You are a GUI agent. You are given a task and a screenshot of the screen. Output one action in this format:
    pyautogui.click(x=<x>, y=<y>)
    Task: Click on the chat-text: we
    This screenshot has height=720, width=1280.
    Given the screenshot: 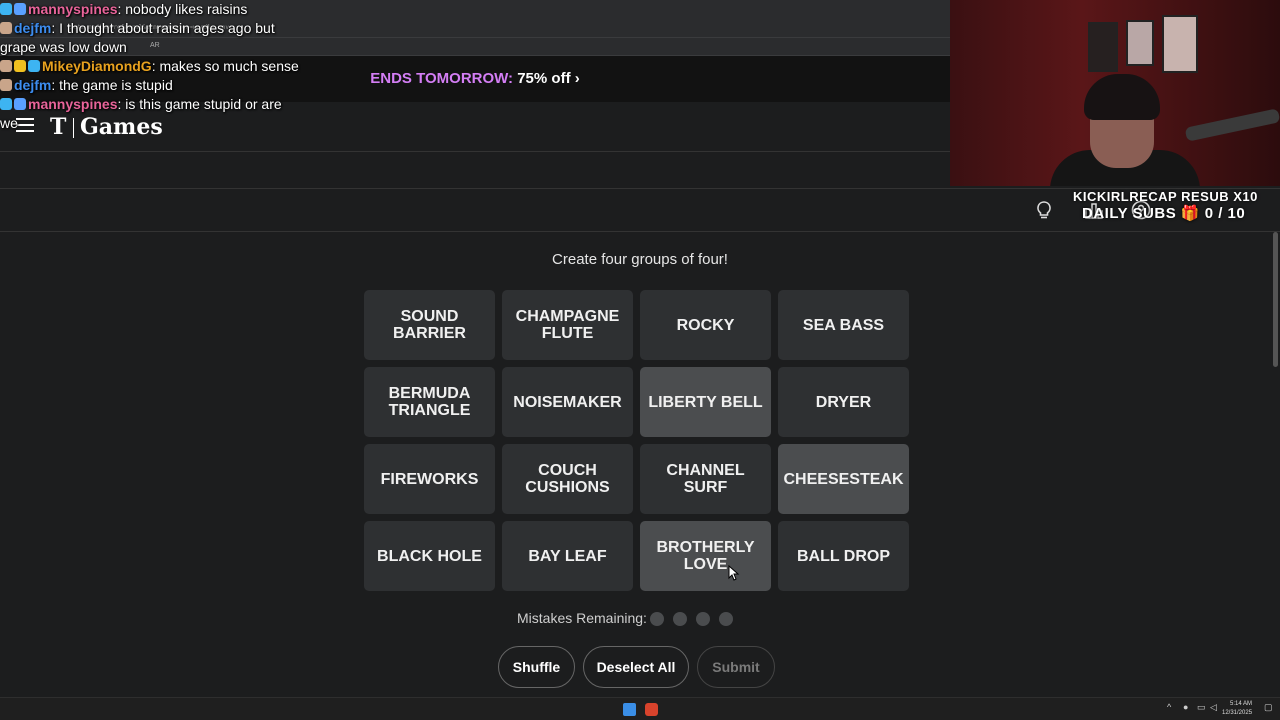 What is the action you would take?
    pyautogui.click(x=9, y=123)
    